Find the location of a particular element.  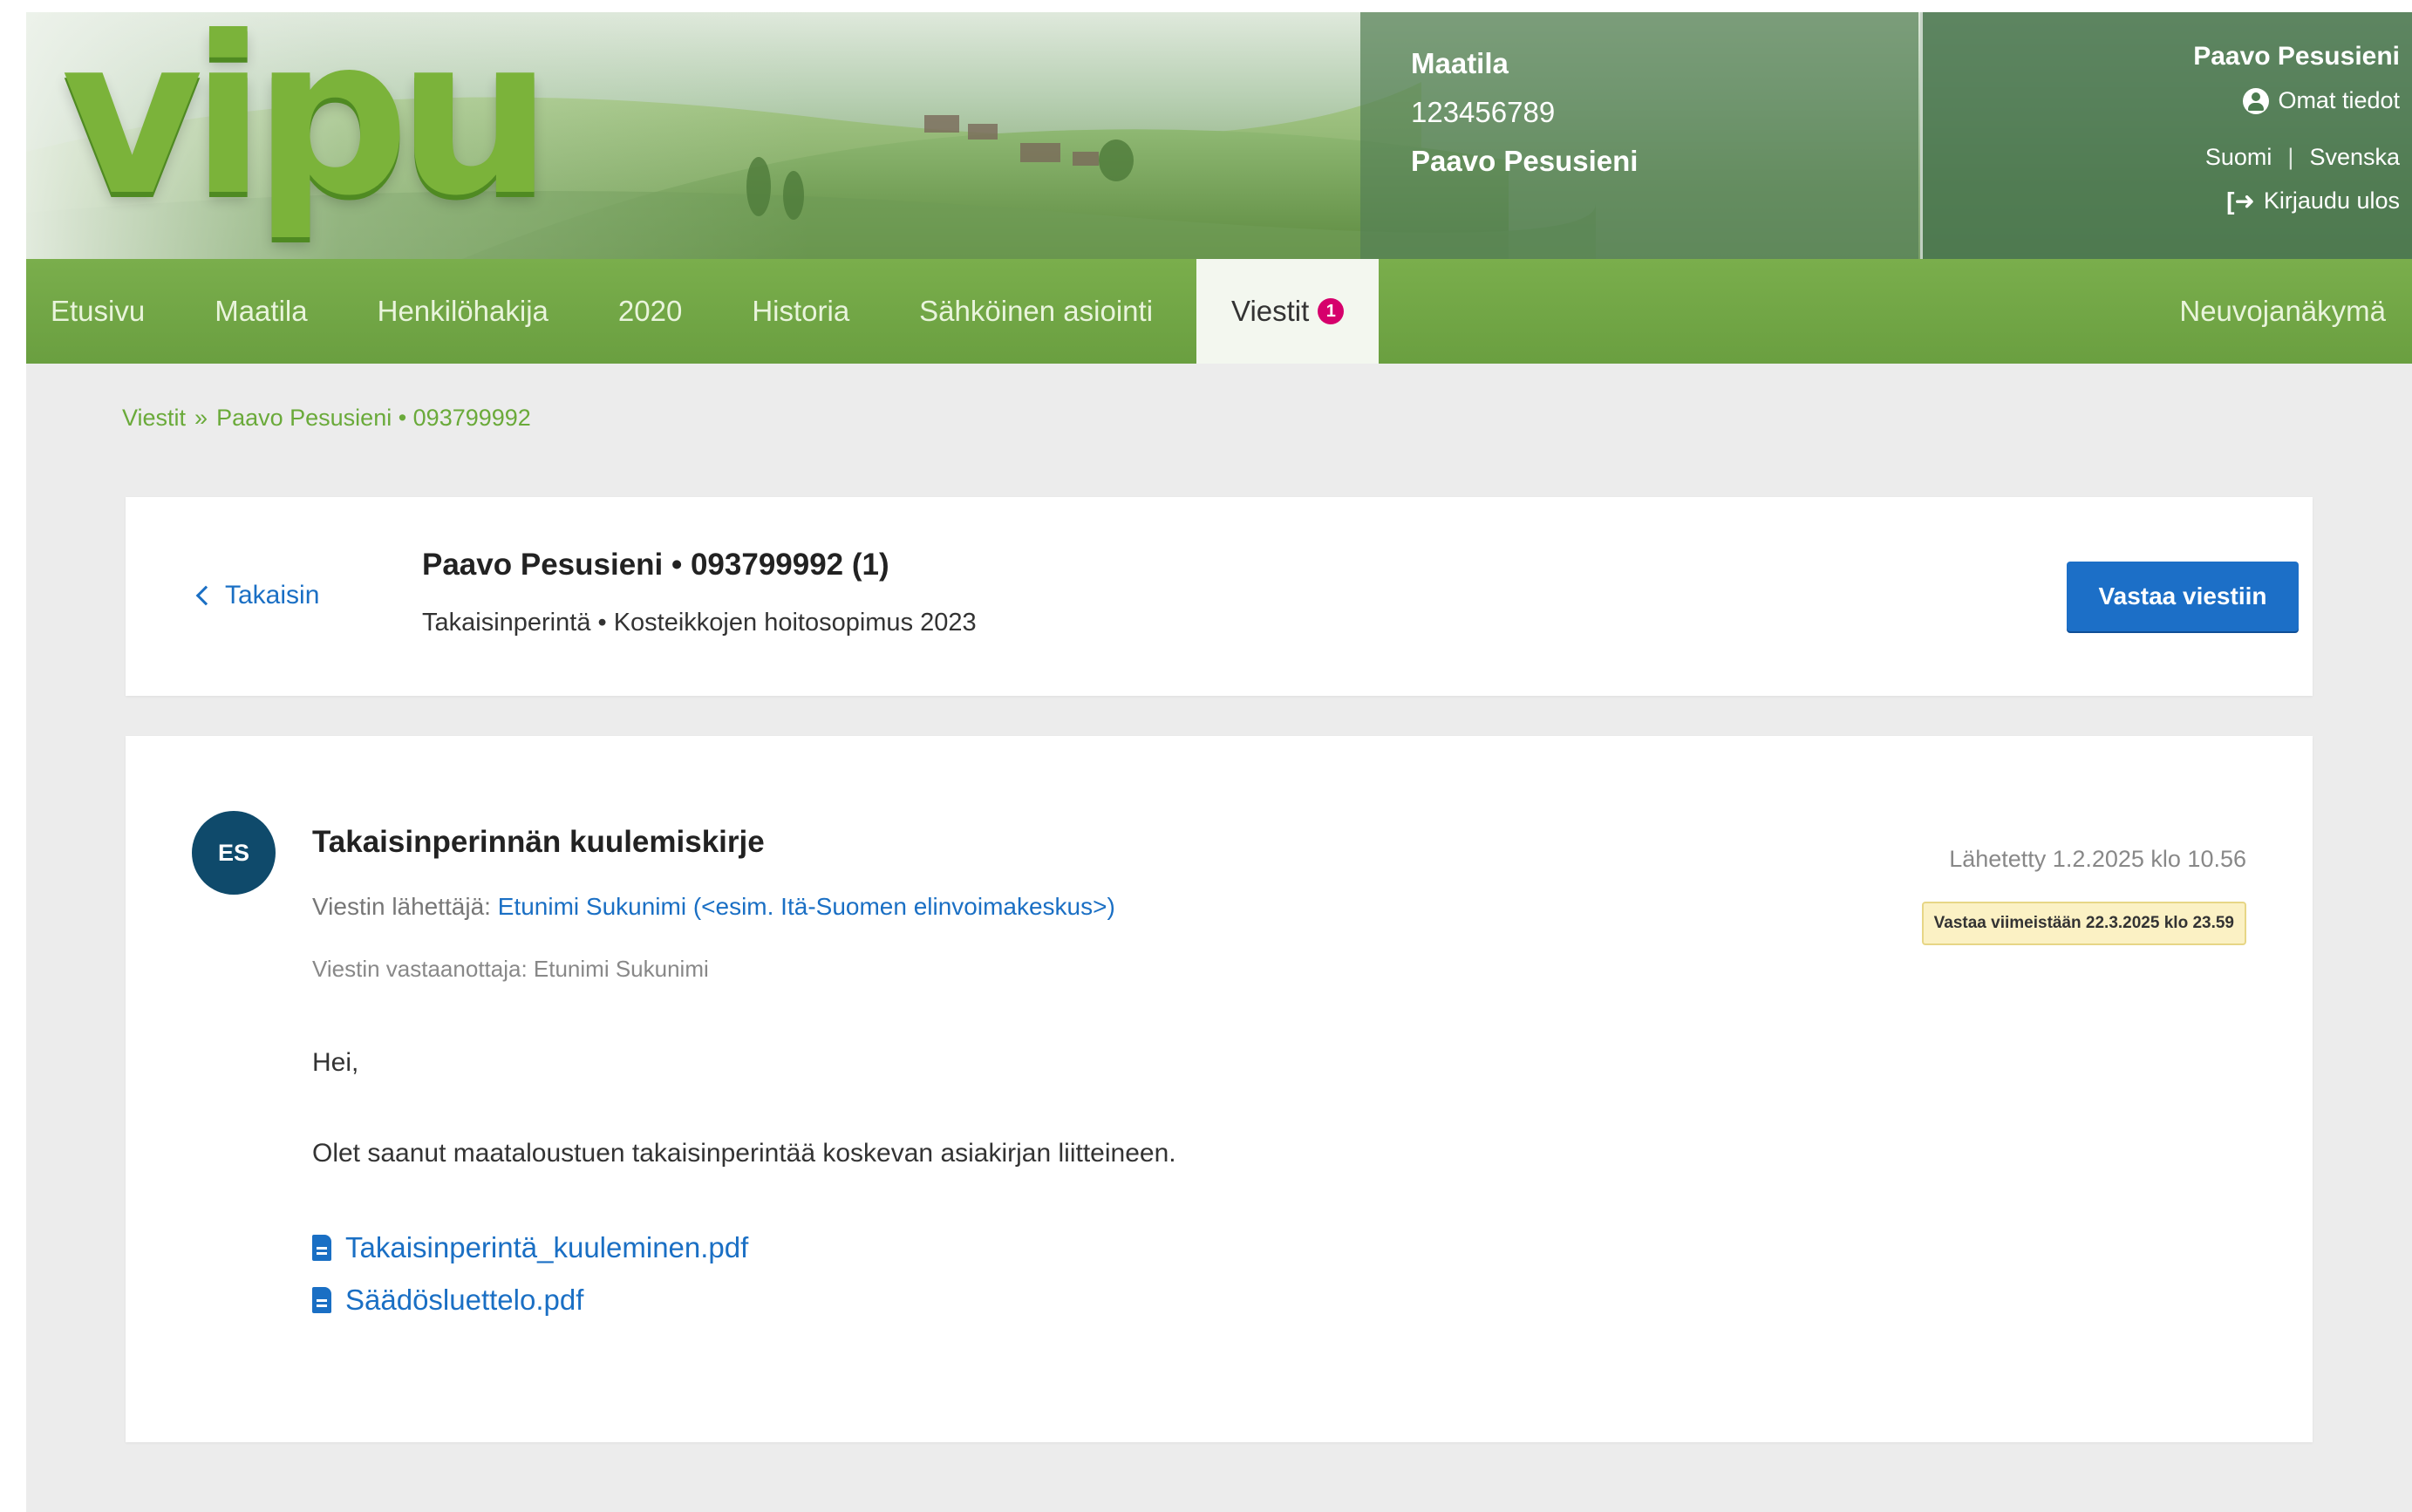

language-switcher: Suomi | Svenska is located at coordinates (2161, 157).